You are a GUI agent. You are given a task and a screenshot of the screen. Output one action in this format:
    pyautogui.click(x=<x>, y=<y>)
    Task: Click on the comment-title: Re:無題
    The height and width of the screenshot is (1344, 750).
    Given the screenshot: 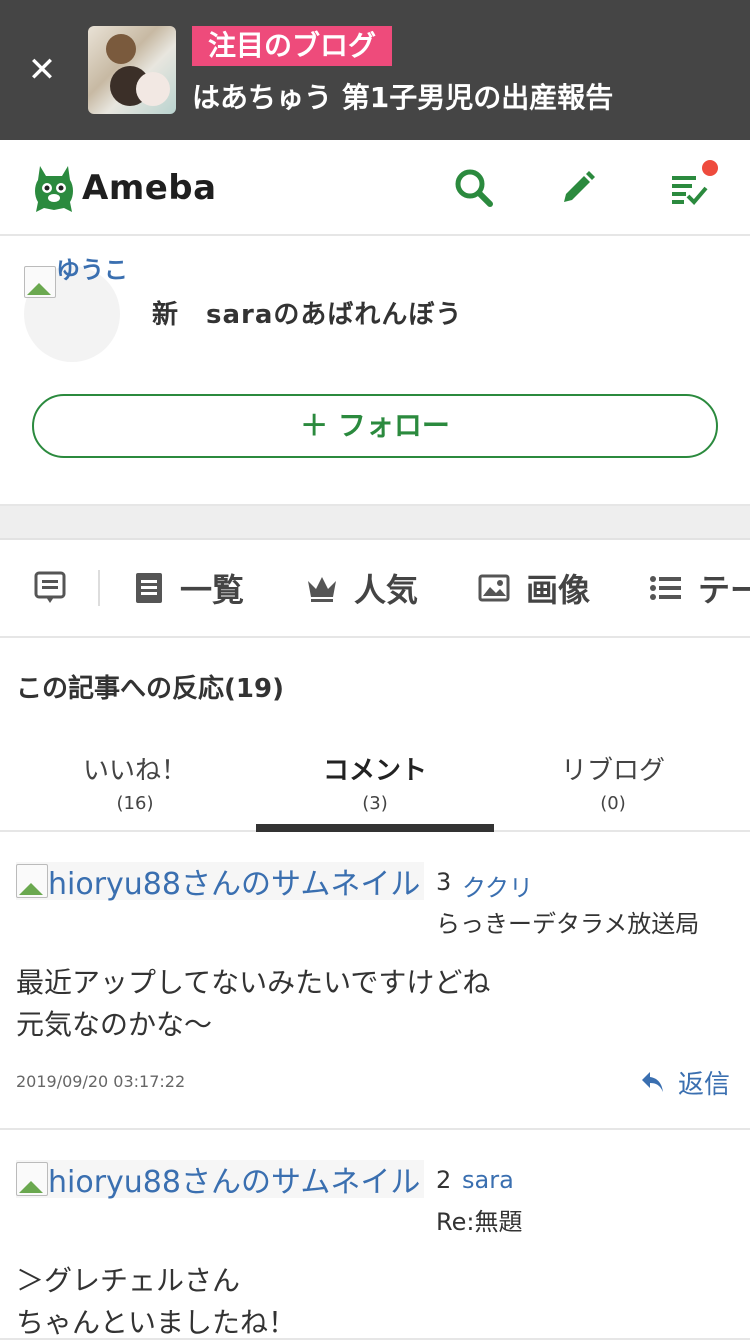 What is the action you would take?
    pyautogui.click(x=479, y=1222)
    